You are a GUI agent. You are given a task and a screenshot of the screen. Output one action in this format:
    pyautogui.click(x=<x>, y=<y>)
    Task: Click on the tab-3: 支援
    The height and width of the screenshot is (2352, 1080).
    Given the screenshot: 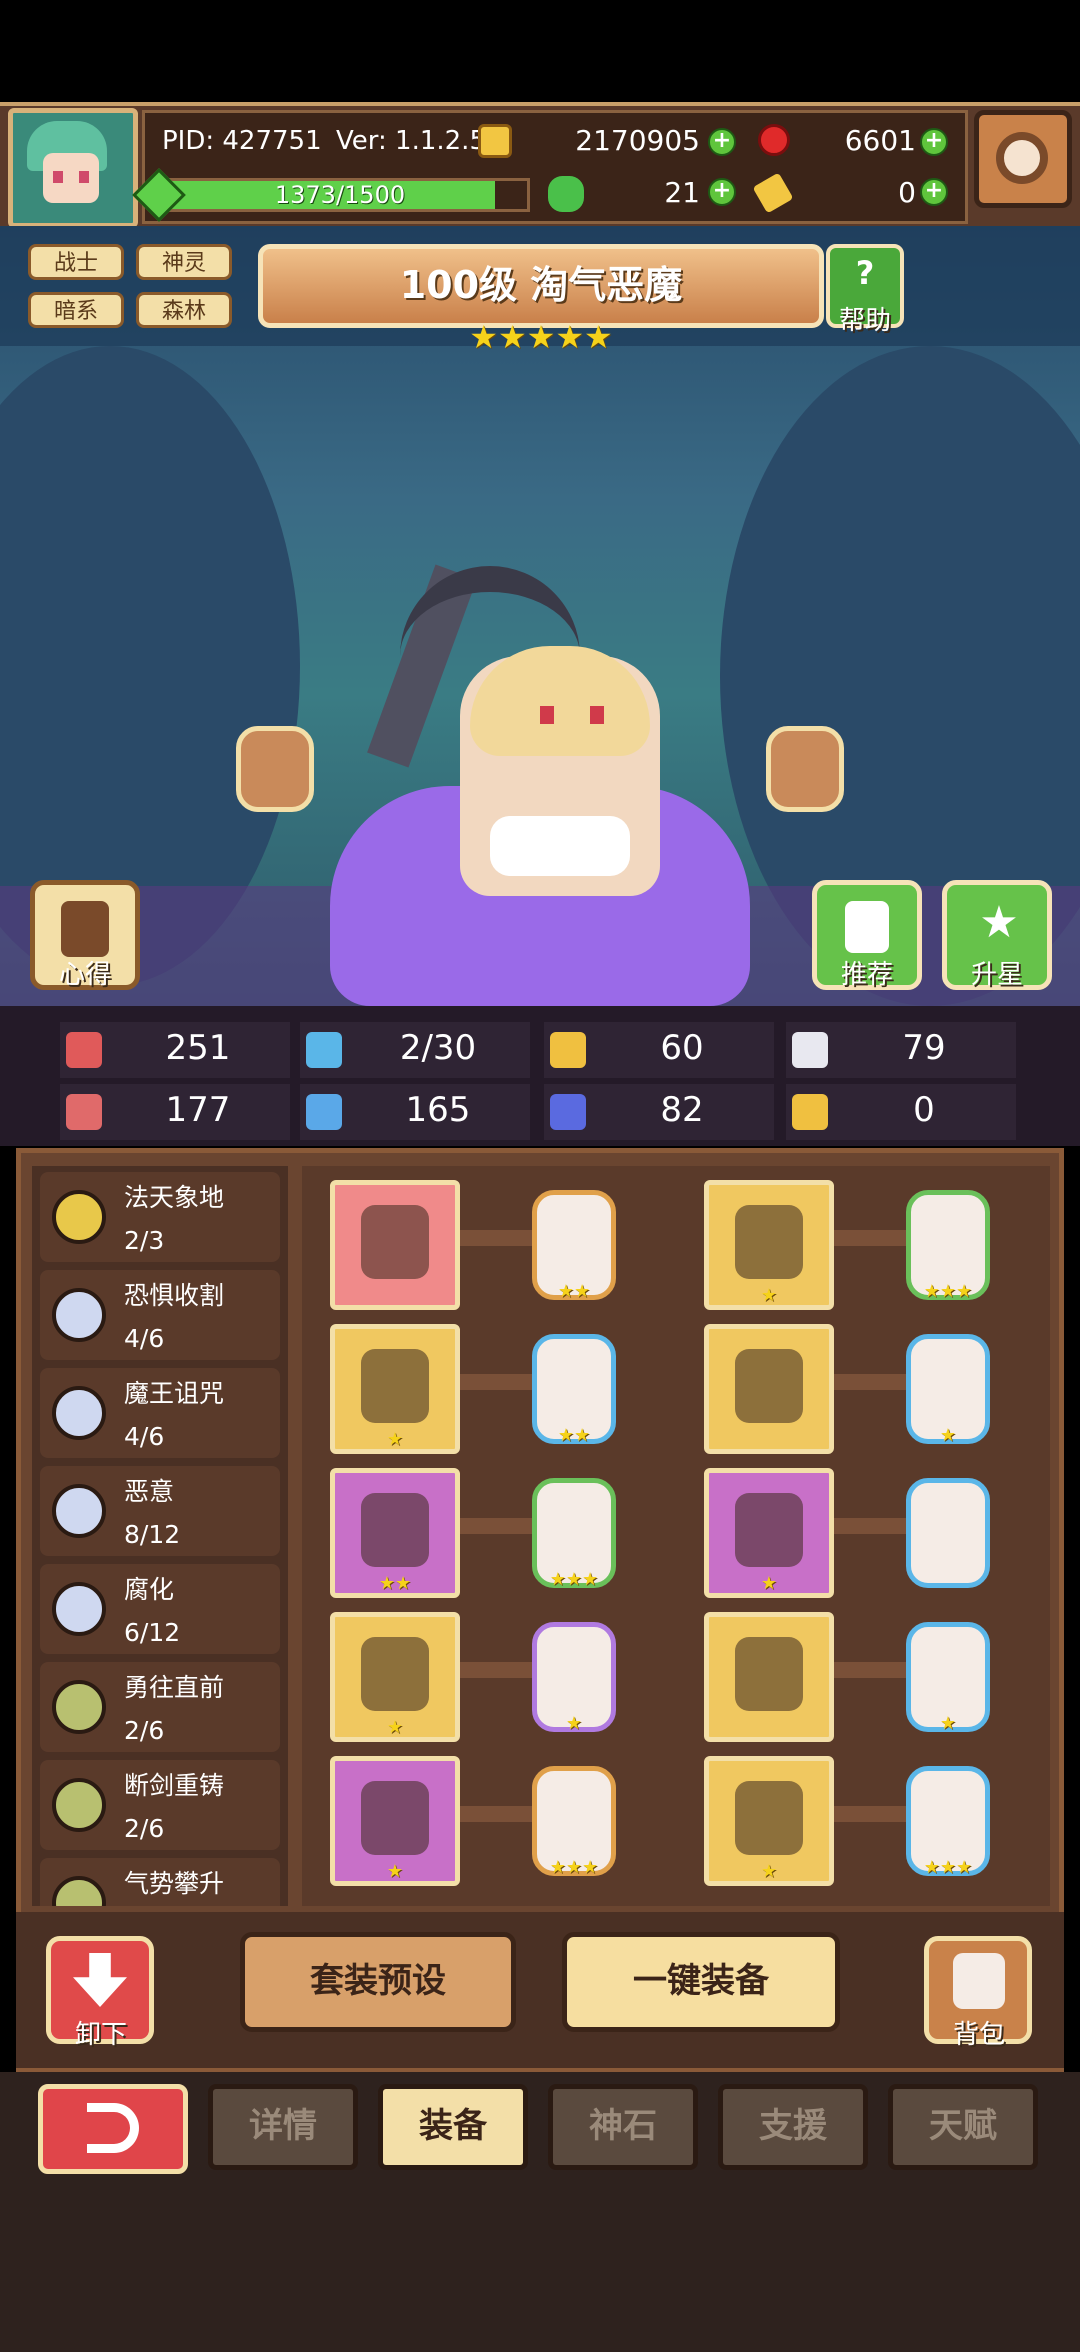 What is the action you would take?
    pyautogui.click(x=793, y=2127)
    